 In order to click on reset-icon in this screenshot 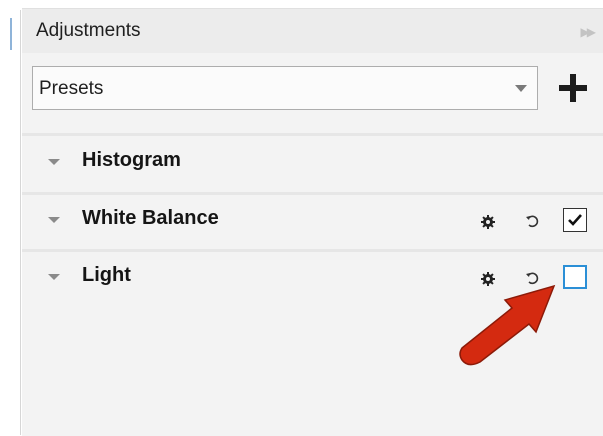, I will do `click(532, 221)`.